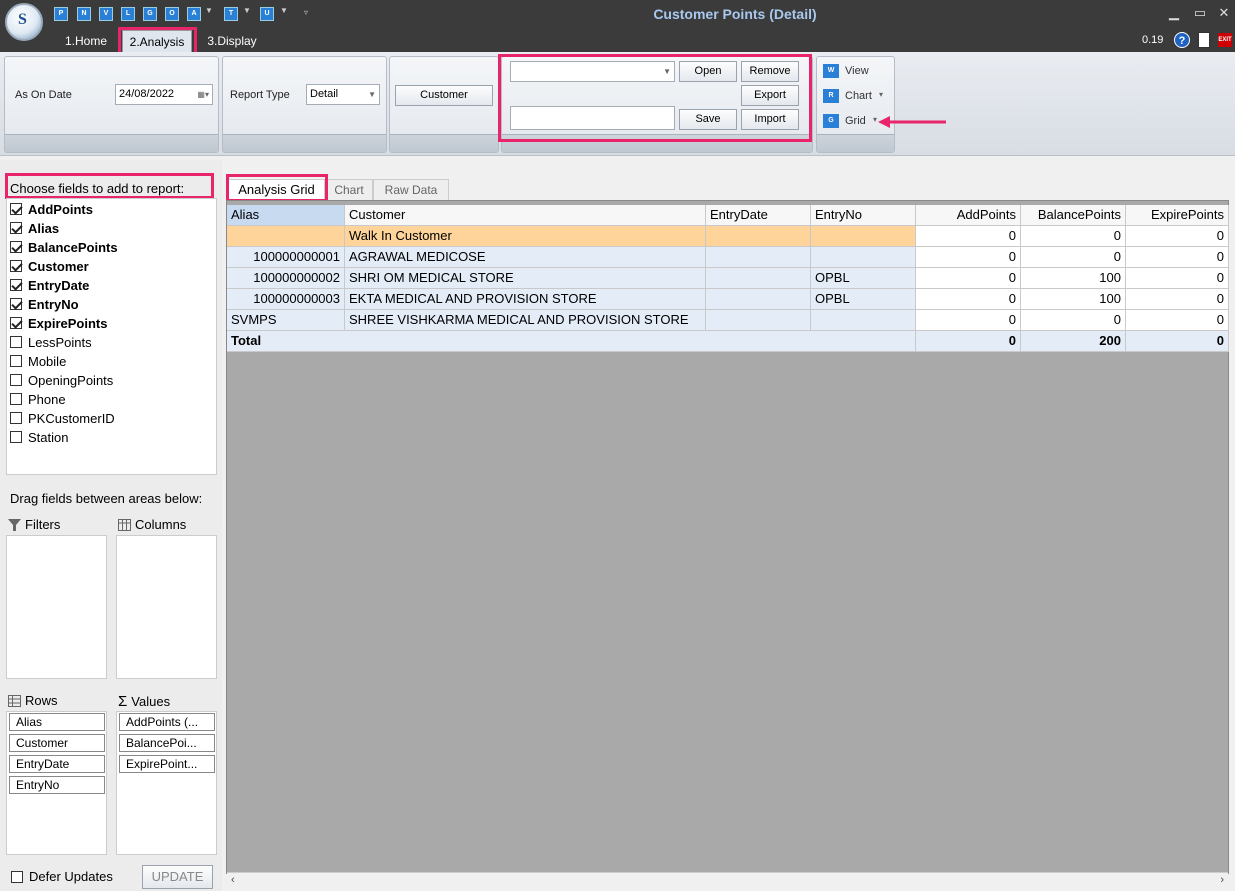 The image size is (1235, 891). I want to click on view-button: View, so click(857, 71).